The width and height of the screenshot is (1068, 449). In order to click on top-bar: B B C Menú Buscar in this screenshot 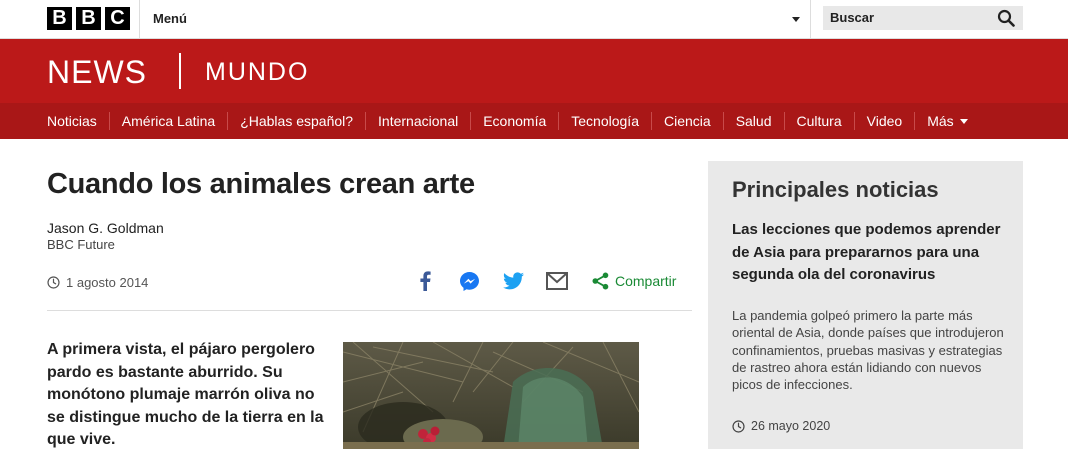, I will do `click(534, 19)`.